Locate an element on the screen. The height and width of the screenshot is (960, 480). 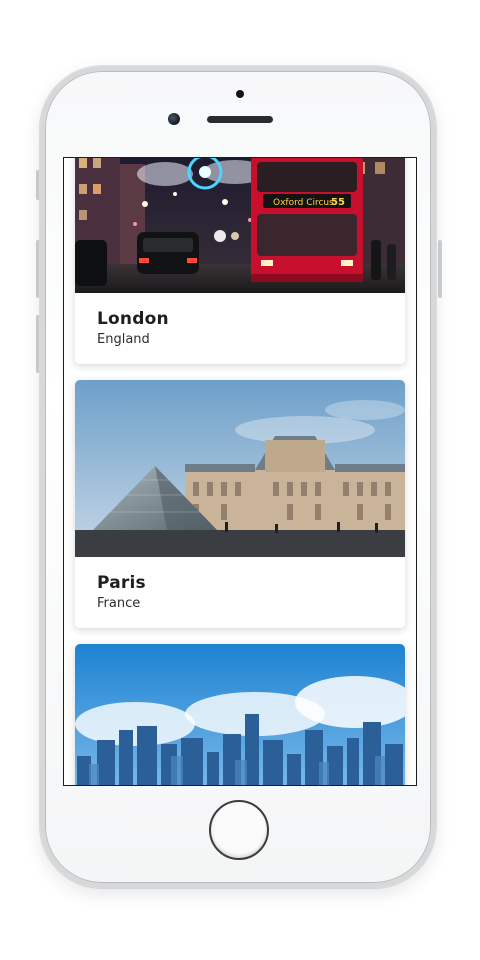
destination-card-london: Oxford Circus 55 London England is located at coordinates (240, 261).